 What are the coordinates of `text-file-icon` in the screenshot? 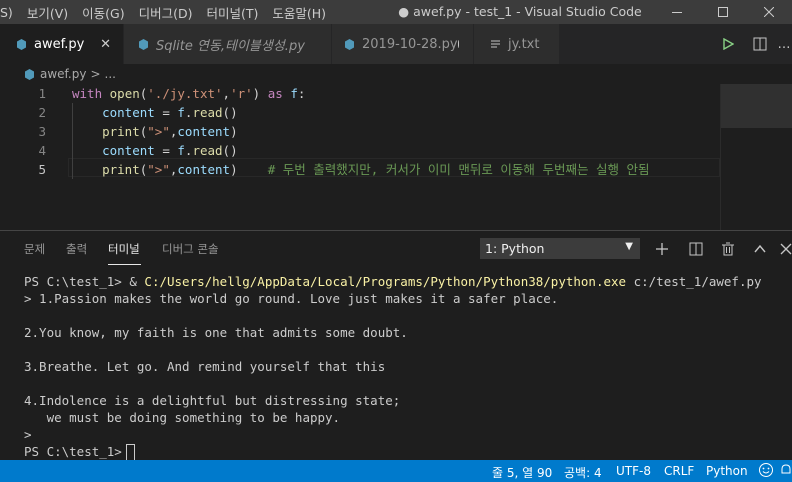 It's located at (495, 44).